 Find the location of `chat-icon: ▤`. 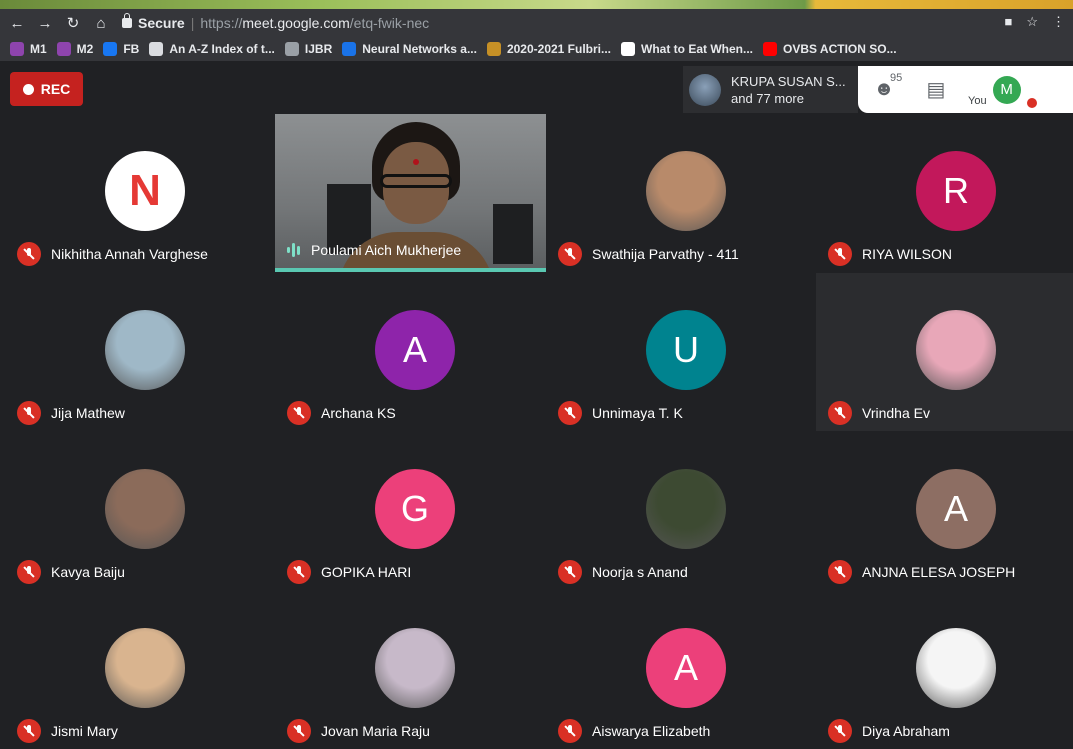

chat-icon: ▤ is located at coordinates (936, 90).